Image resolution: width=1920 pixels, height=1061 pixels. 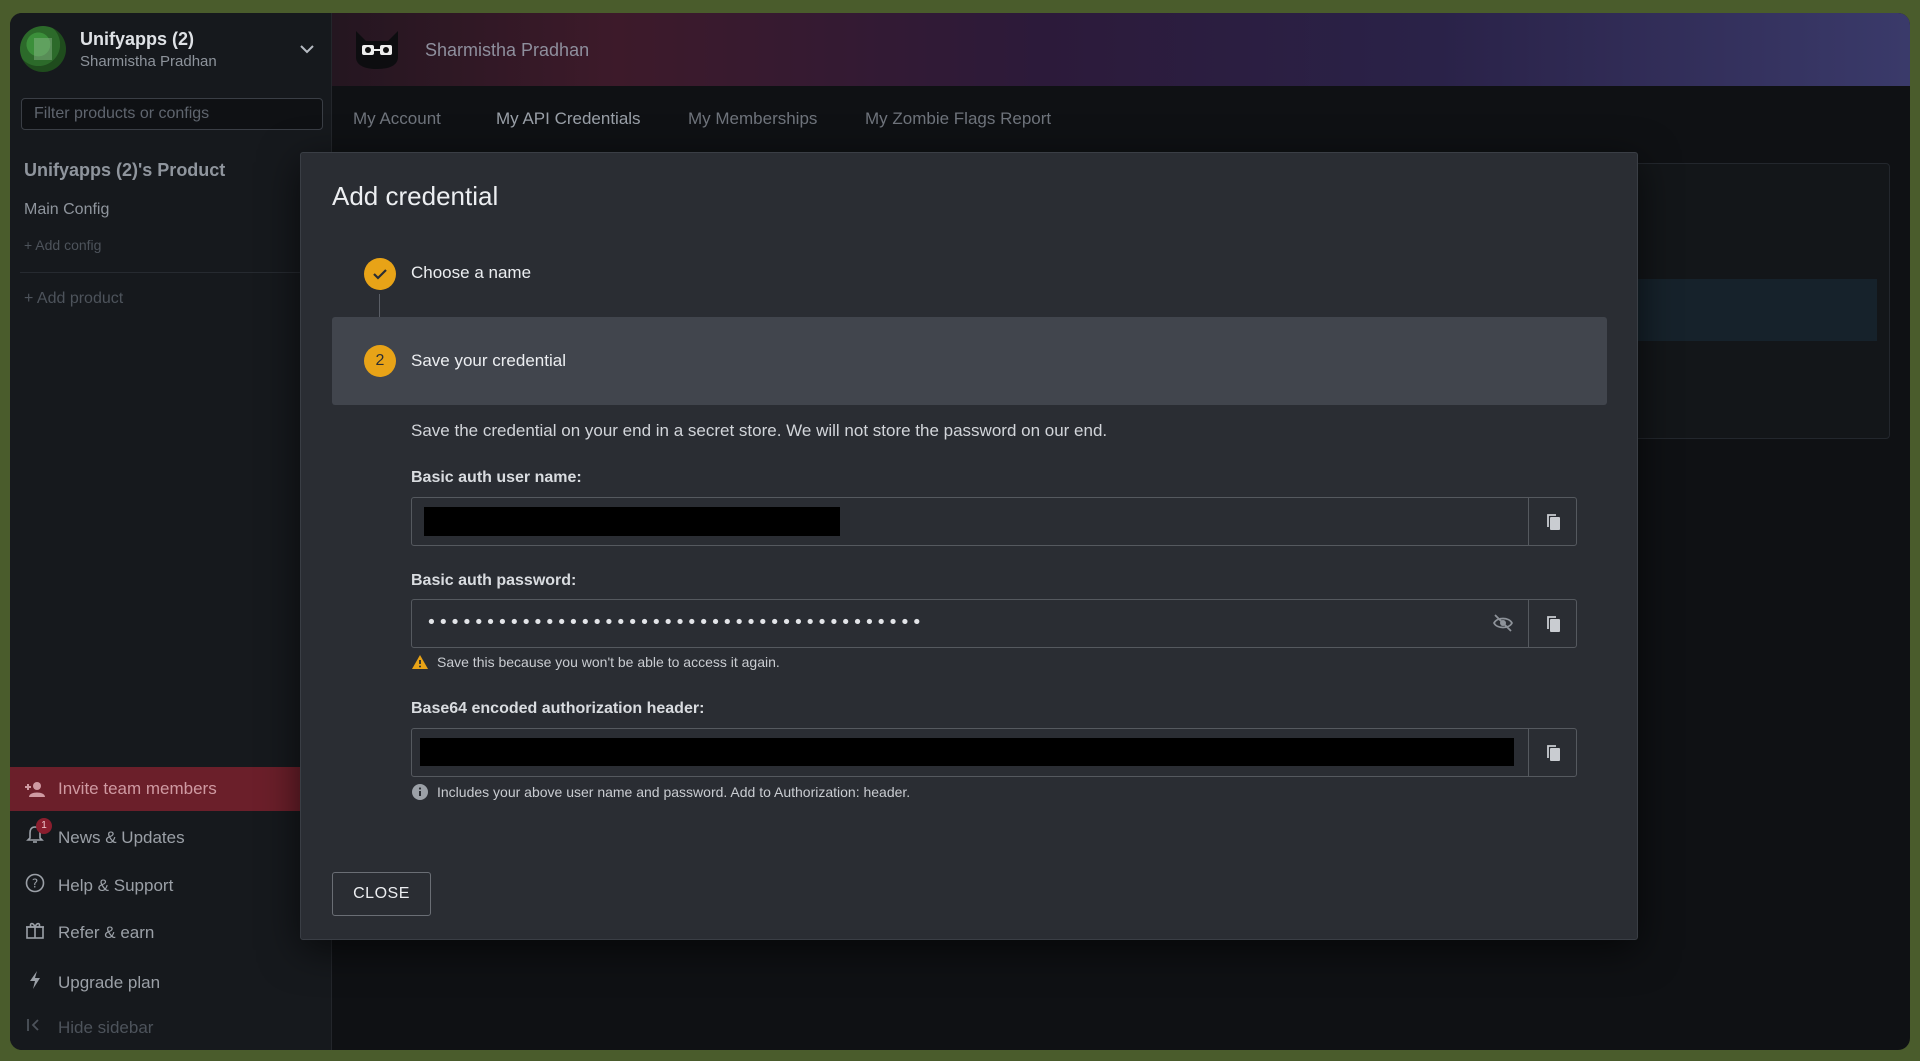 I want to click on notification-badge: 1, so click(x=44, y=826).